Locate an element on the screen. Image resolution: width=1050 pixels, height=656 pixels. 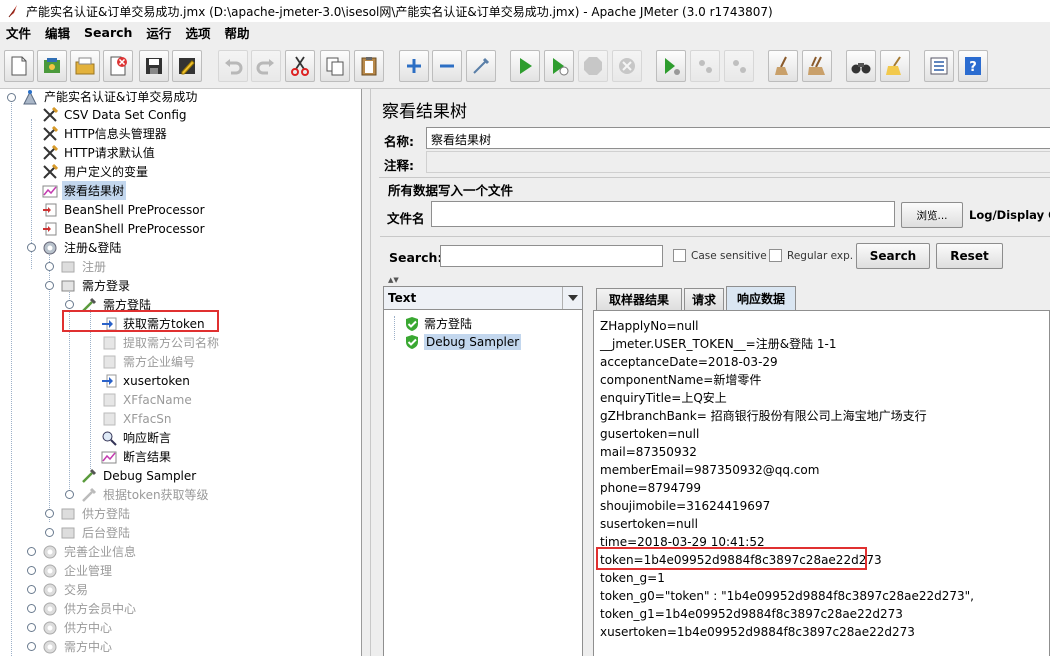
menu-help: 帮助 is located at coordinates (236, 32).